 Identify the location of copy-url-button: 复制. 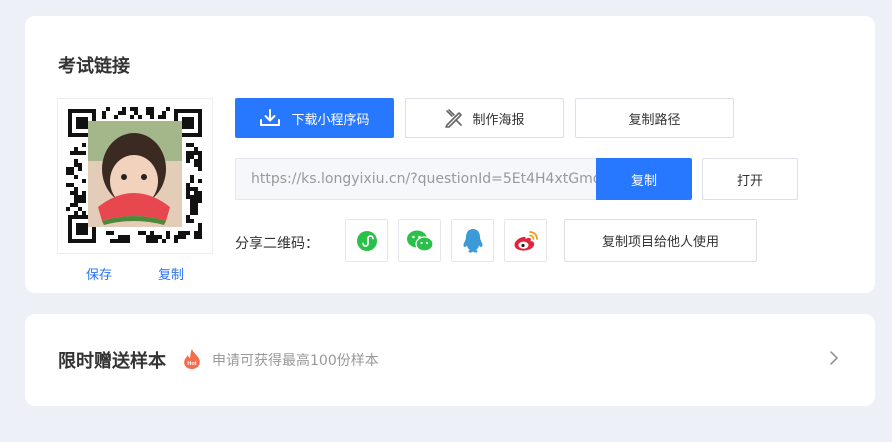
(644, 179).